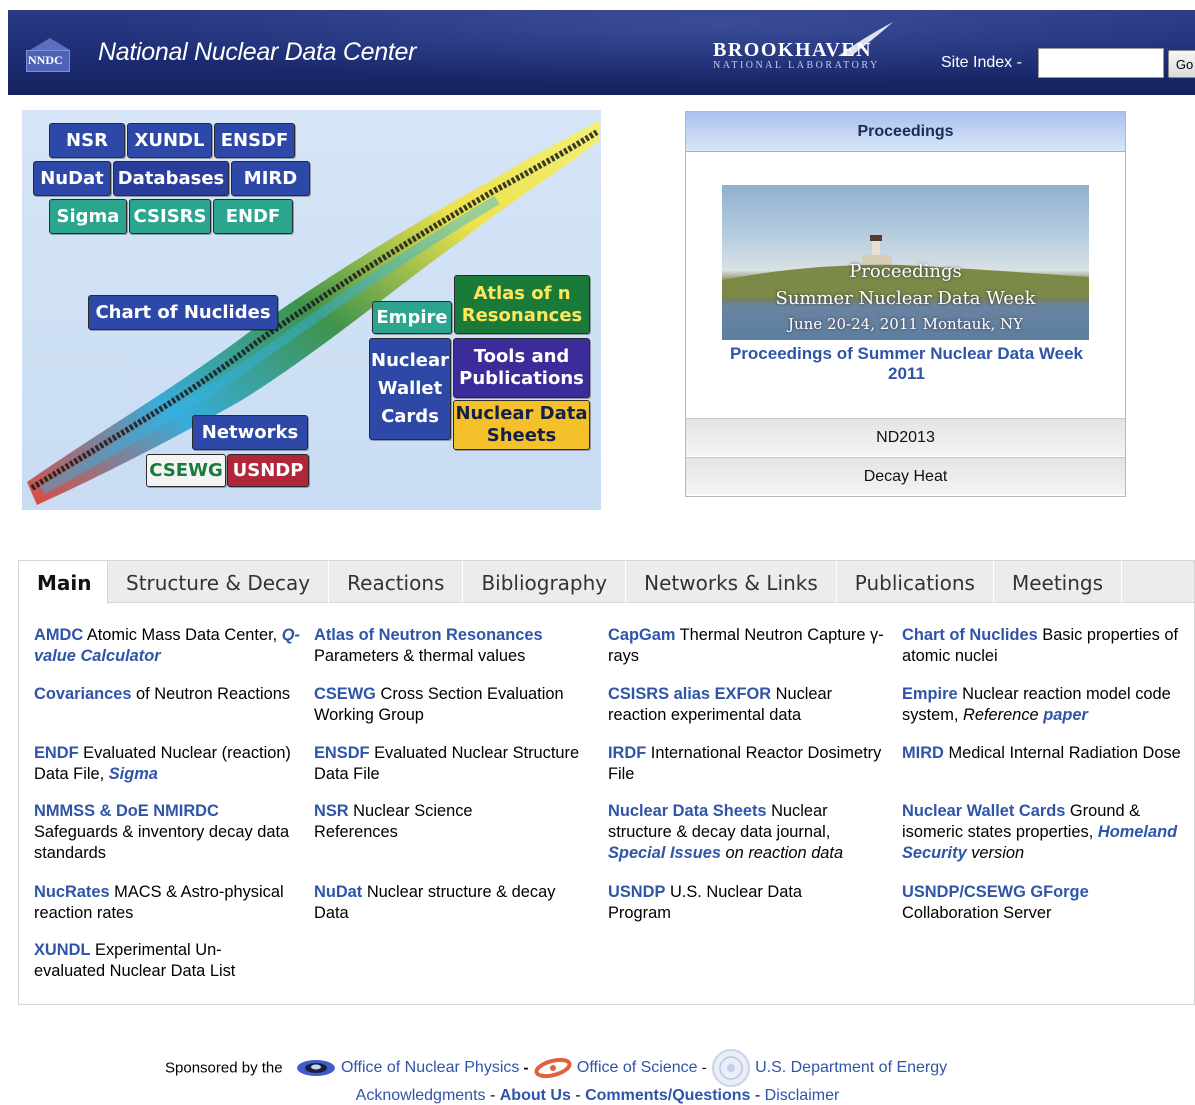  I want to click on decay-heat-link: Decay Heat, so click(905, 476).